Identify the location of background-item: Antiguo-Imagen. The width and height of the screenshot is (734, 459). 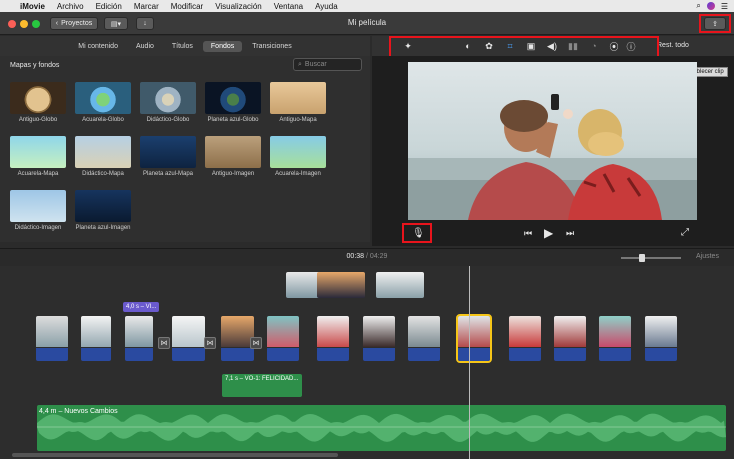
(233, 157).